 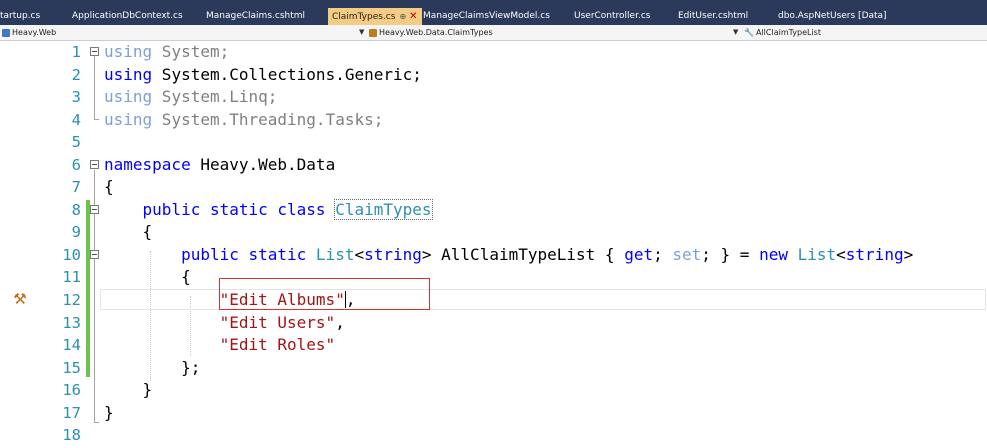 I want to click on line-number: 13, so click(x=71, y=322).